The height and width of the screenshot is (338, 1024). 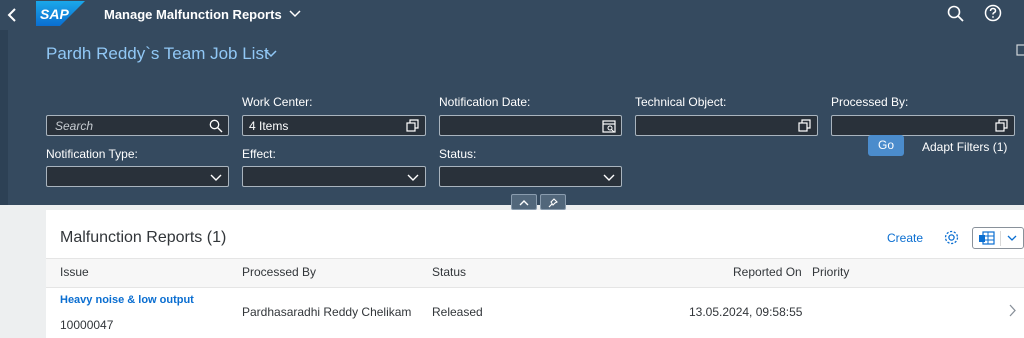 What do you see at coordinates (987, 238) in the screenshot?
I see `export-spreadsheet-icon` at bounding box center [987, 238].